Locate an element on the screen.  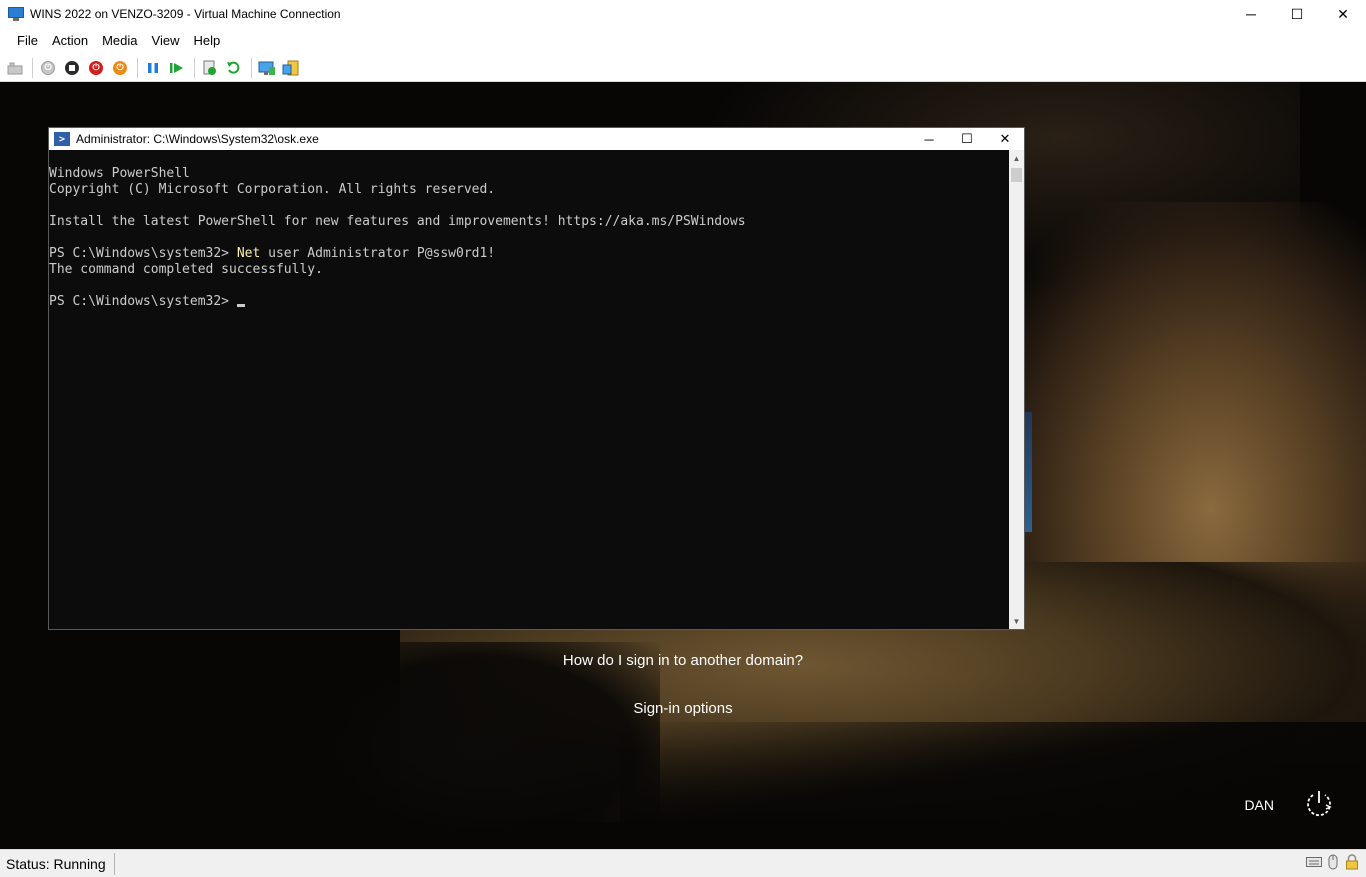
scroll-thumb is located at coordinates (1016, 175).